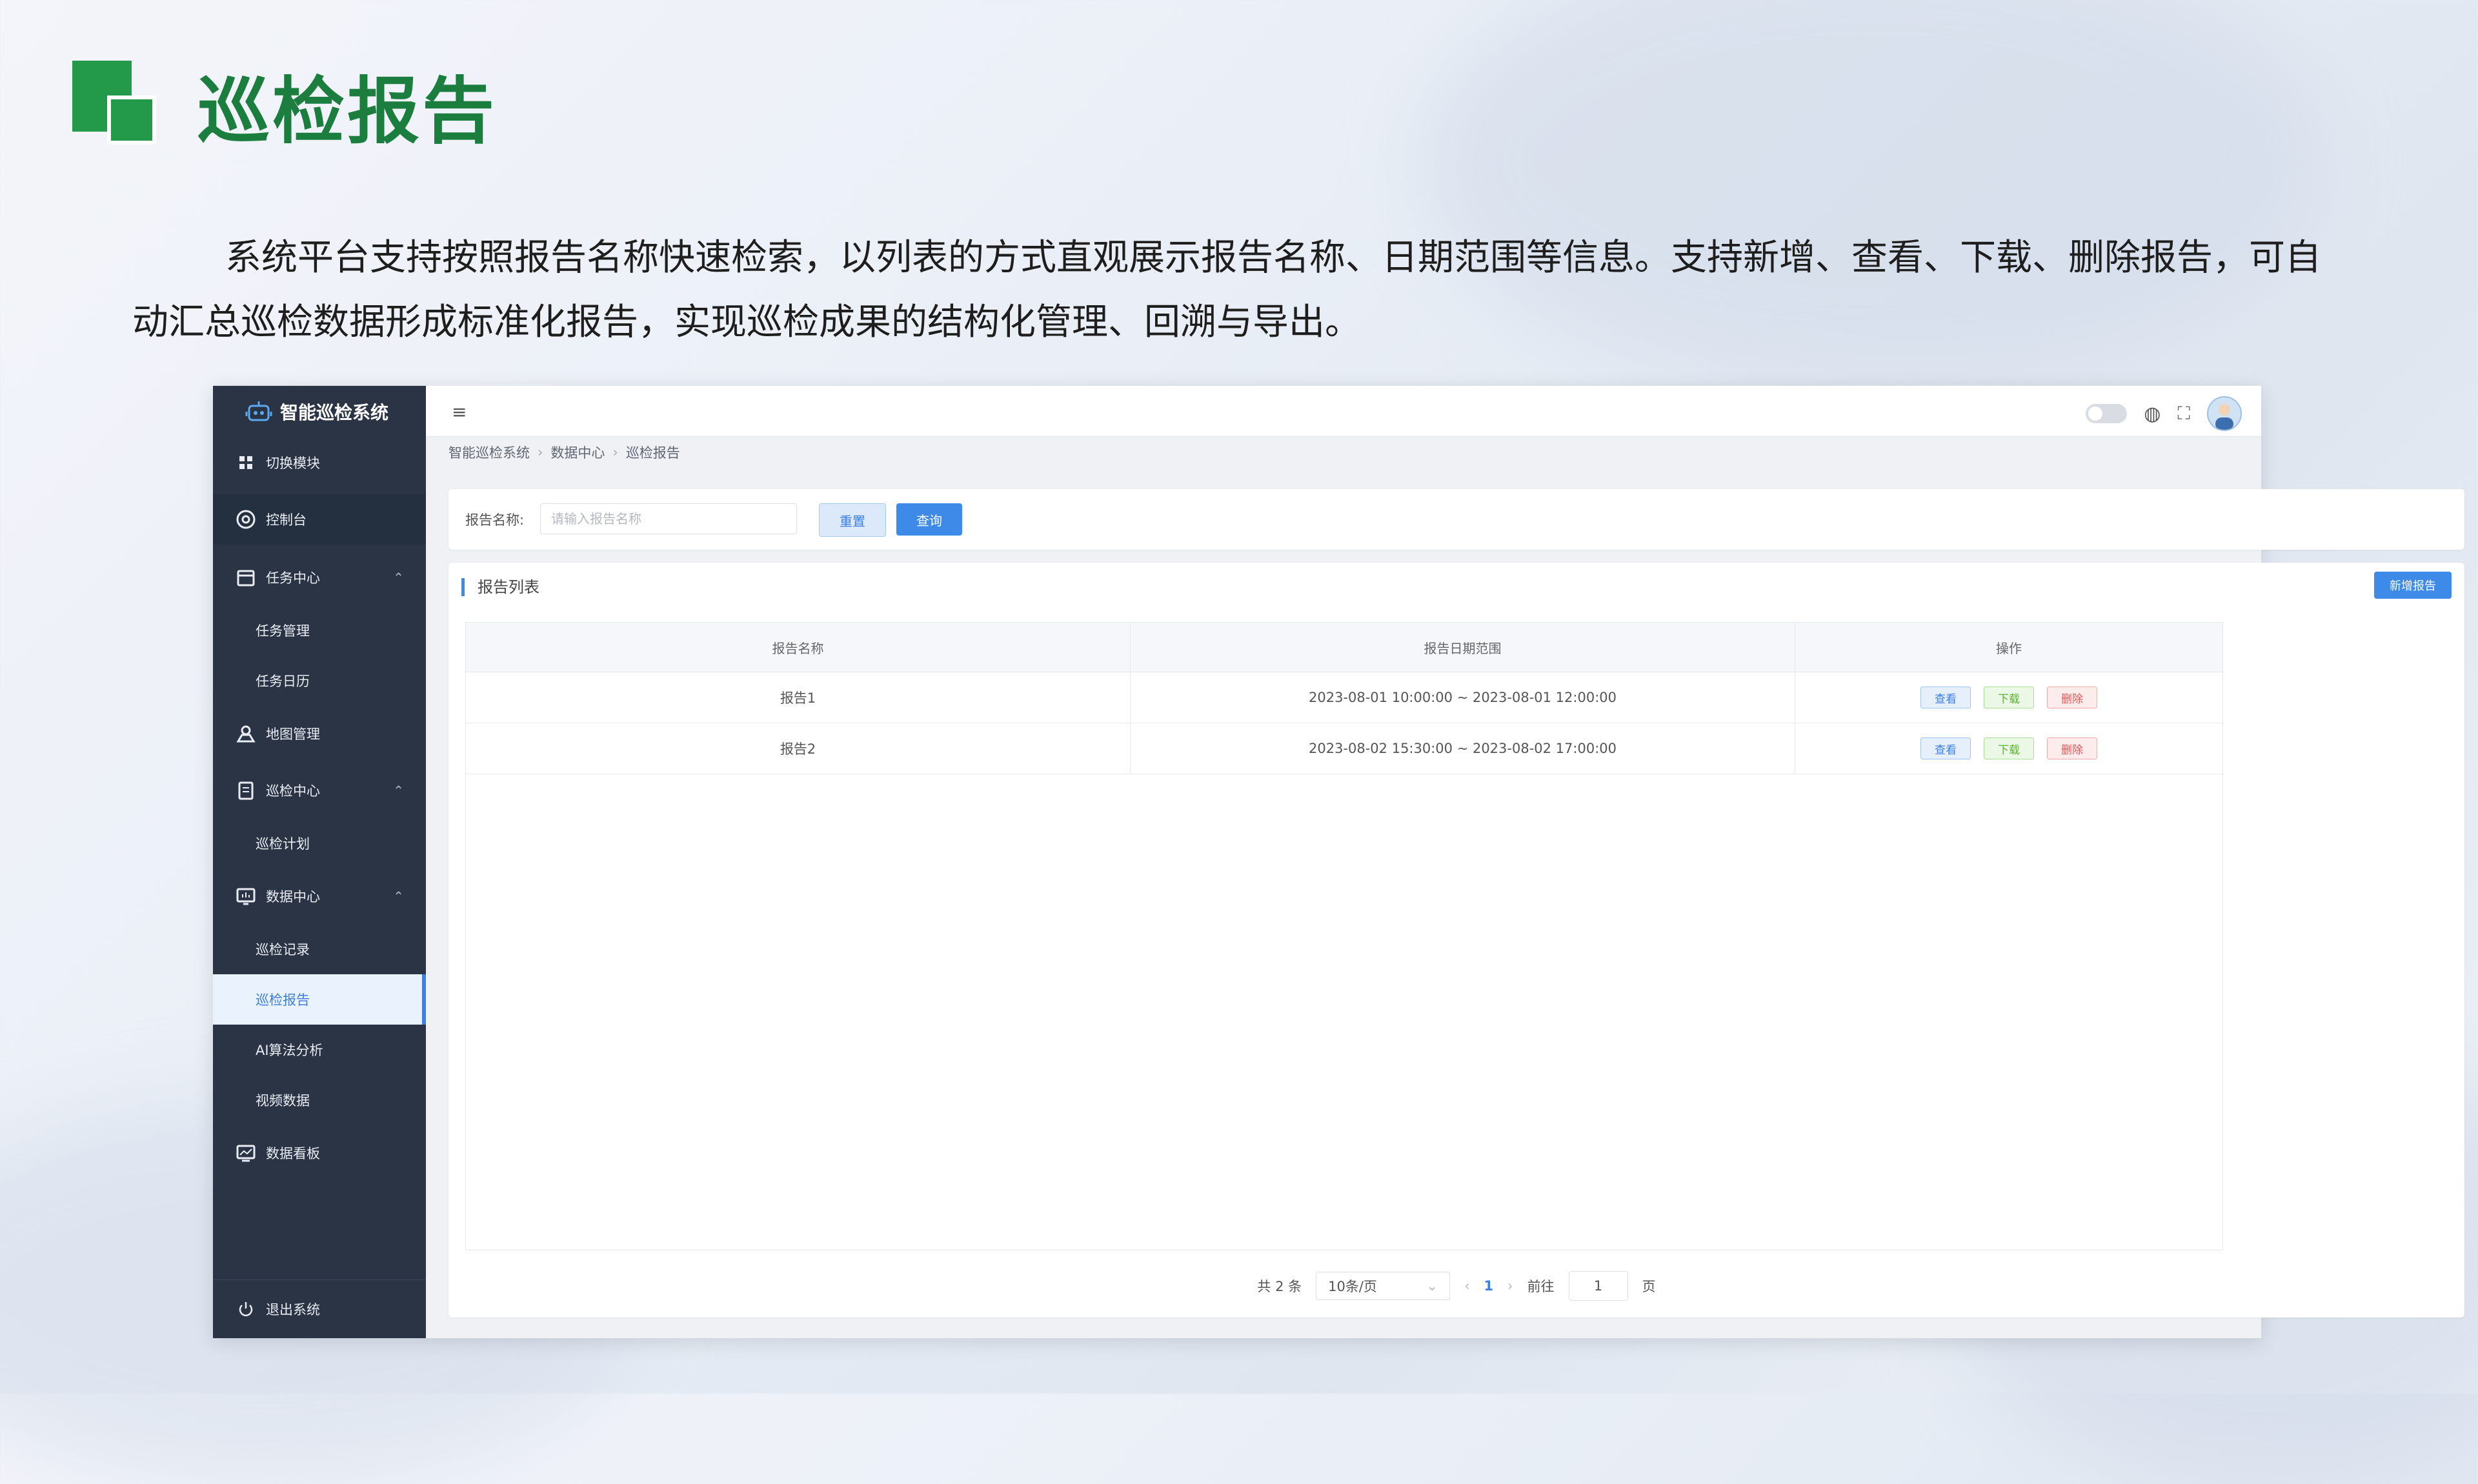 This screenshot has width=2478, height=1484. I want to click on chevron-down-icon: ⌄, so click(1432, 1286).